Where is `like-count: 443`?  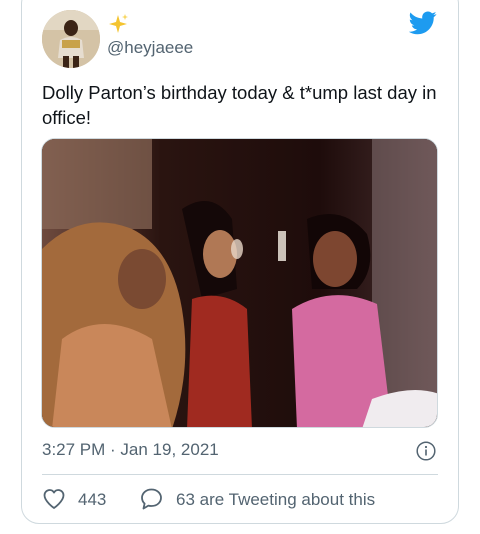
like-count: 443 is located at coordinates (92, 500).